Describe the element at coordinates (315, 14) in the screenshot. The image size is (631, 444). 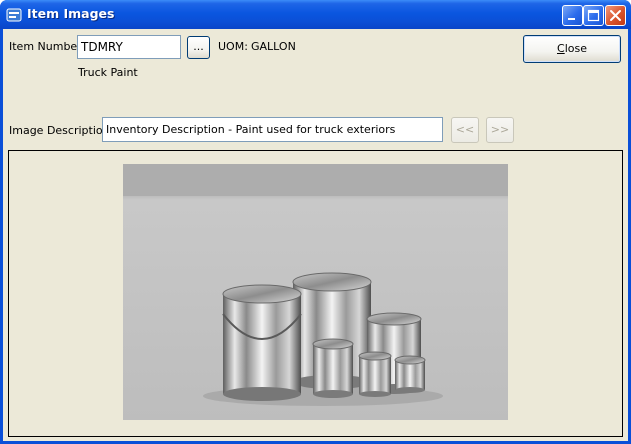
I see `title-bar: Item Images` at that location.